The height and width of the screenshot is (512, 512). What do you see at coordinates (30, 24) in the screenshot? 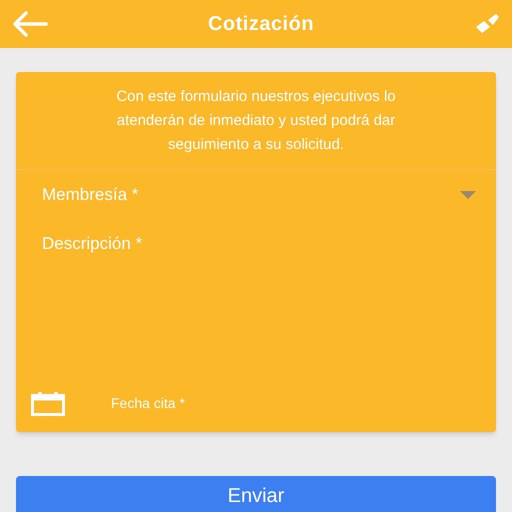
I see `back-arrow-icon` at bounding box center [30, 24].